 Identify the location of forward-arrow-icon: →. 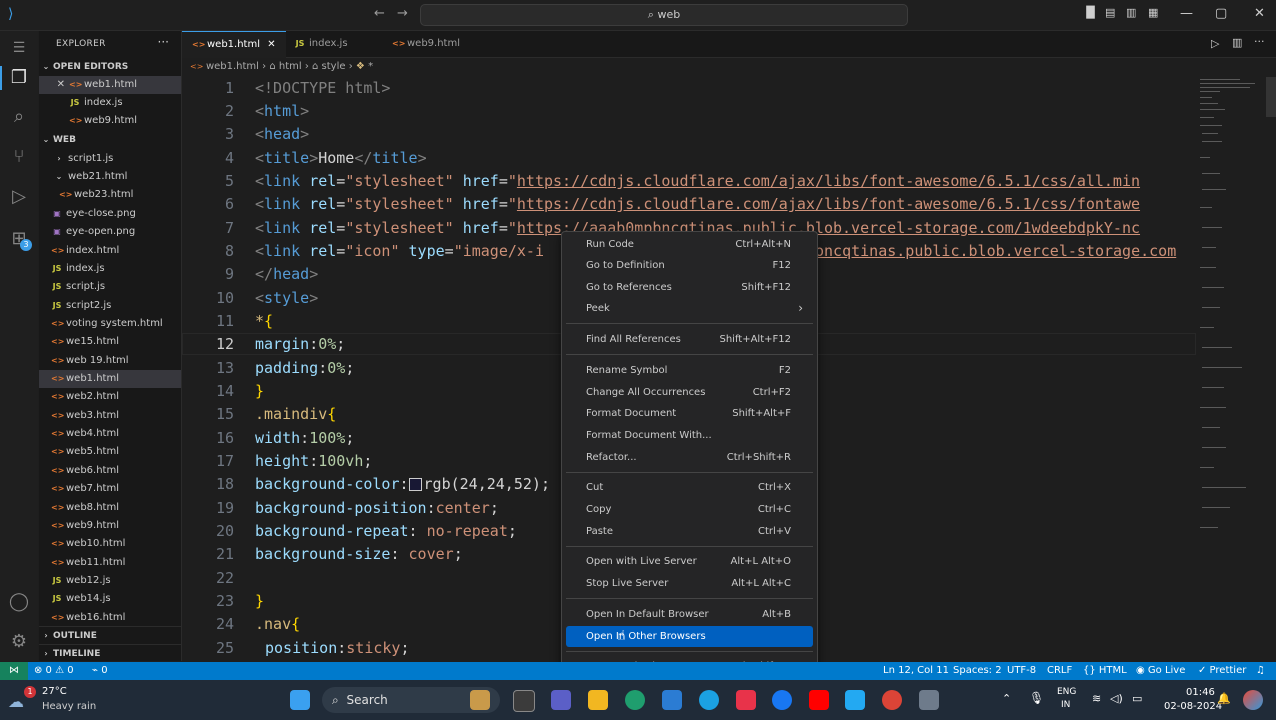
(402, 13).